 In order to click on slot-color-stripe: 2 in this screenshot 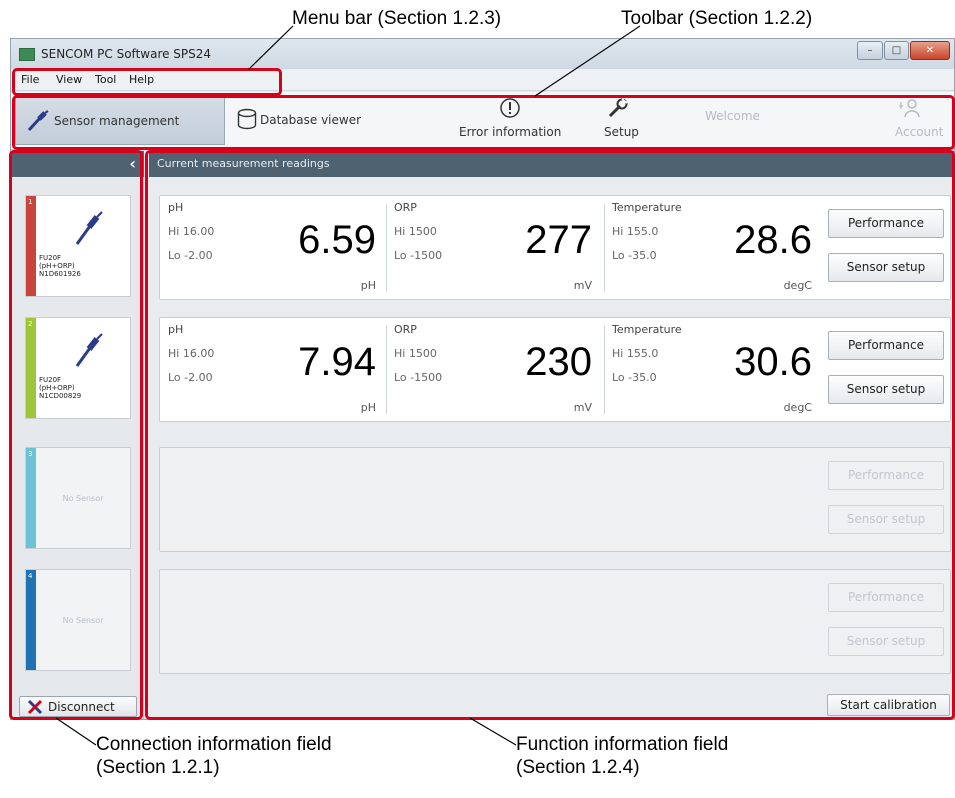, I will do `click(31, 368)`.